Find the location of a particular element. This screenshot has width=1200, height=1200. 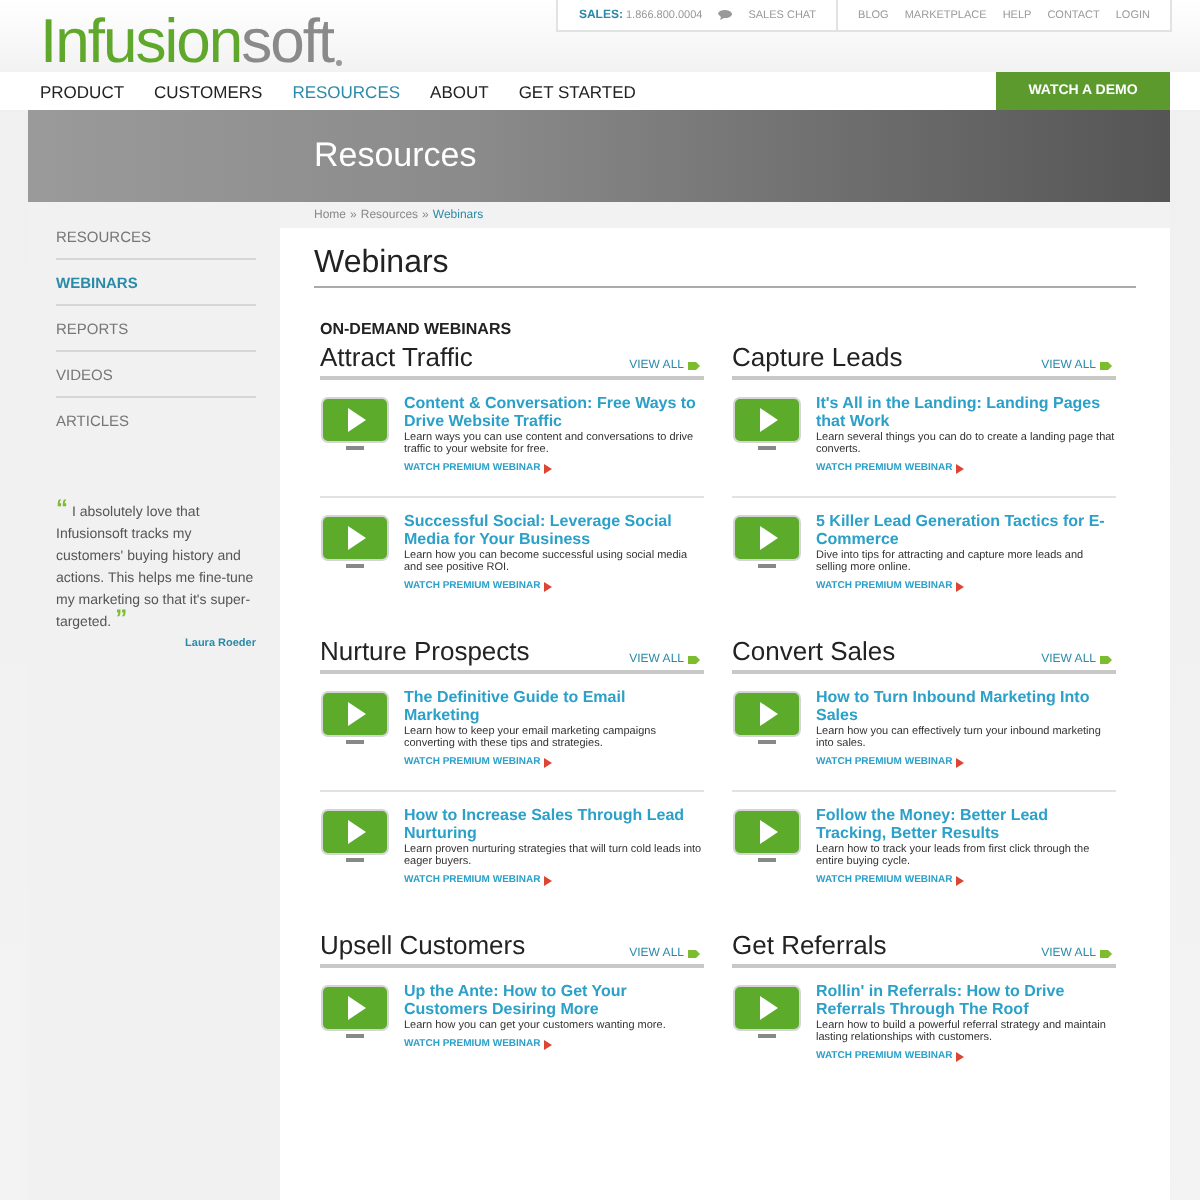

webinar-title: Content & Conversation: Free Ways to Drive Website Traffic is located at coordinates (554, 413).